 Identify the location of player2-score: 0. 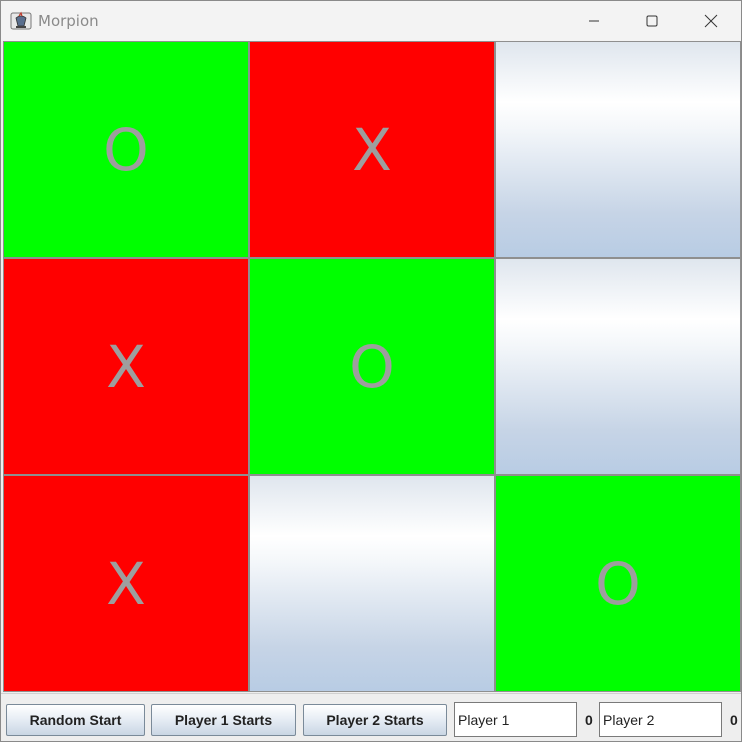
(734, 720).